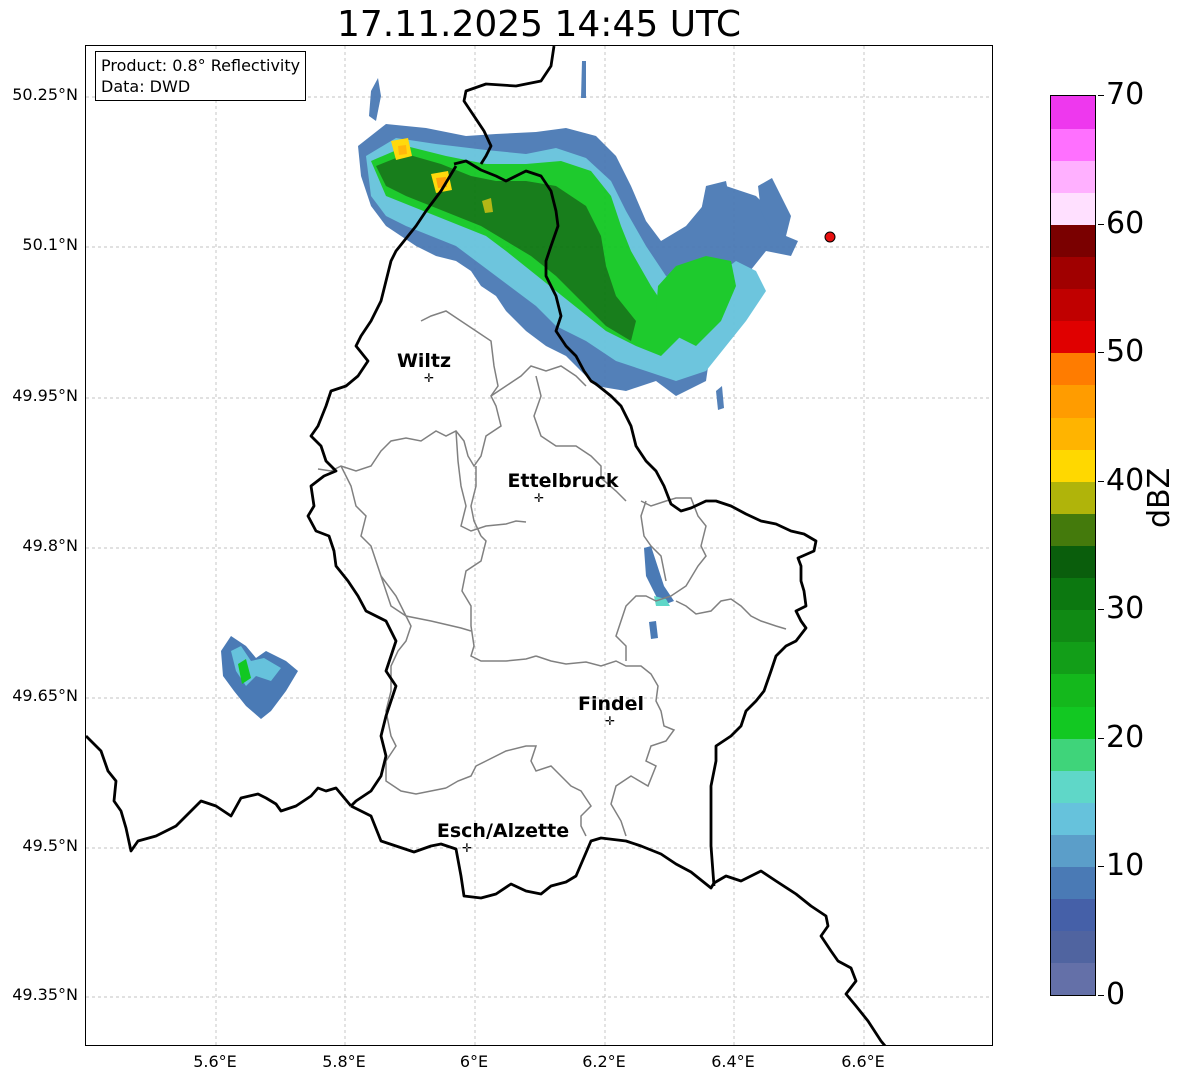 The width and height of the screenshot is (1184, 1081). I want to click on colorbar-tick-label: 20, so click(1125, 737).